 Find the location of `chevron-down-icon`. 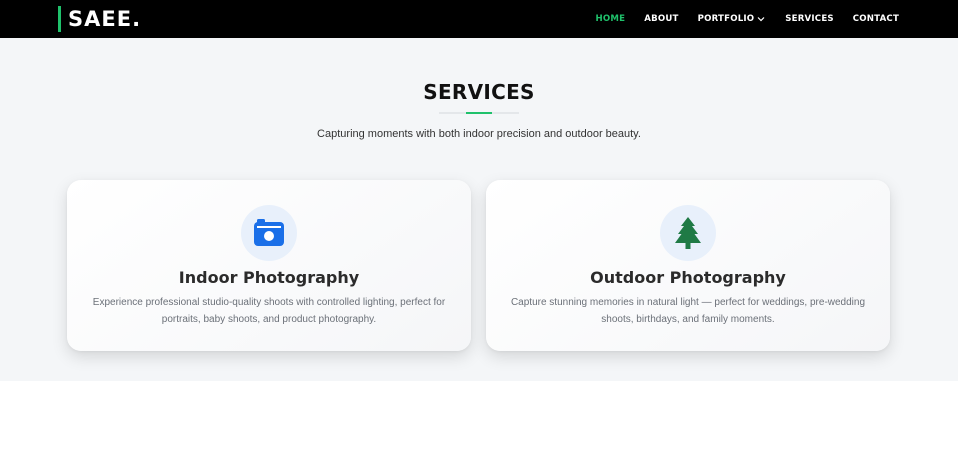

chevron-down-icon is located at coordinates (761, 19).